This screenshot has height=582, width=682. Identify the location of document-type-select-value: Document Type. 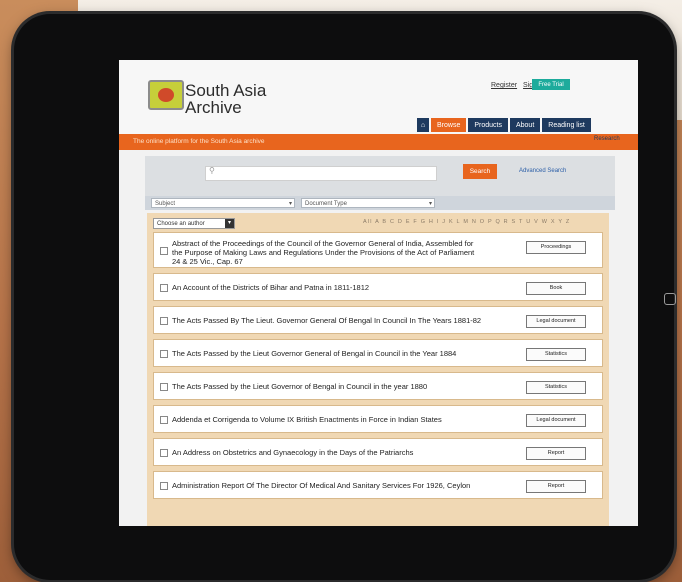
(326, 204).